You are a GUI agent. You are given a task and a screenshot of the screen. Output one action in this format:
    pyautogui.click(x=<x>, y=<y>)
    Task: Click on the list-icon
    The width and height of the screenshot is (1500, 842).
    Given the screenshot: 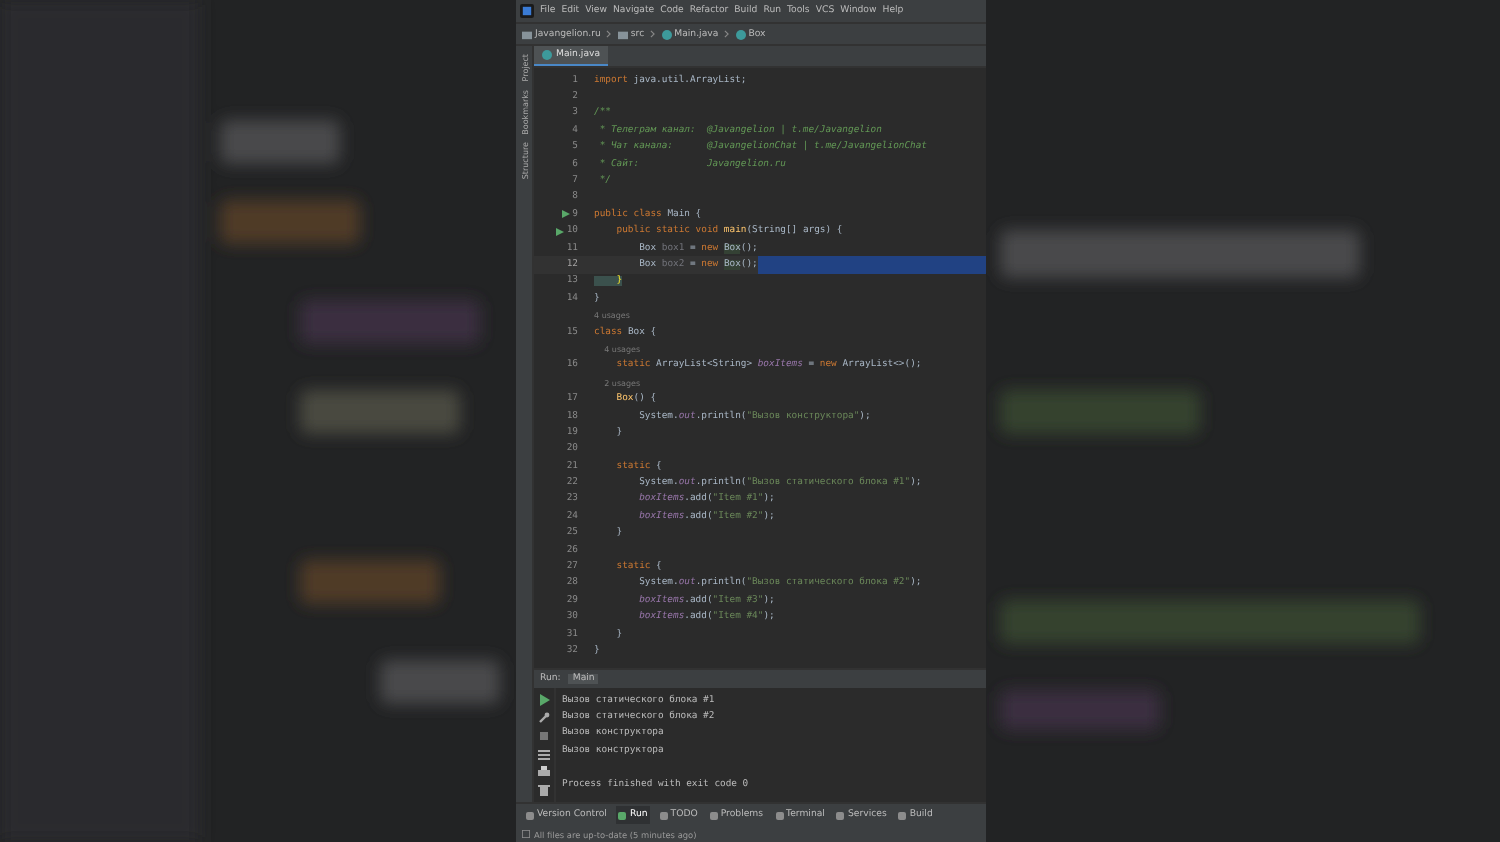 What is the action you would take?
    pyautogui.click(x=544, y=754)
    